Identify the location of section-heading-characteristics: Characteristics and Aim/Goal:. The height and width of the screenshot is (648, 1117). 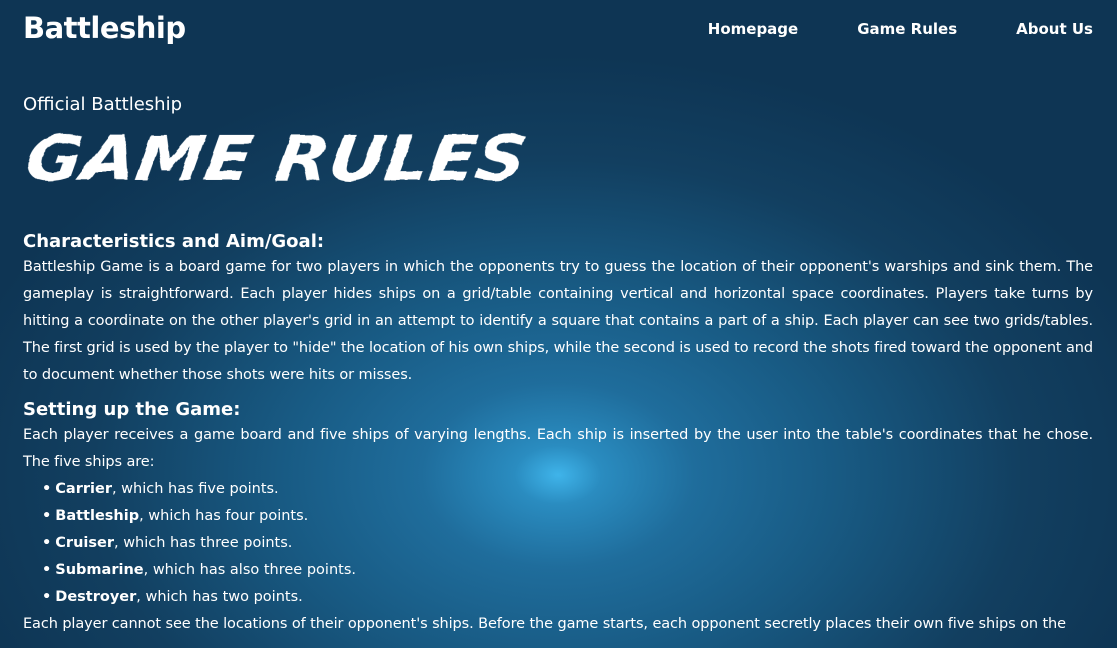
(174, 241).